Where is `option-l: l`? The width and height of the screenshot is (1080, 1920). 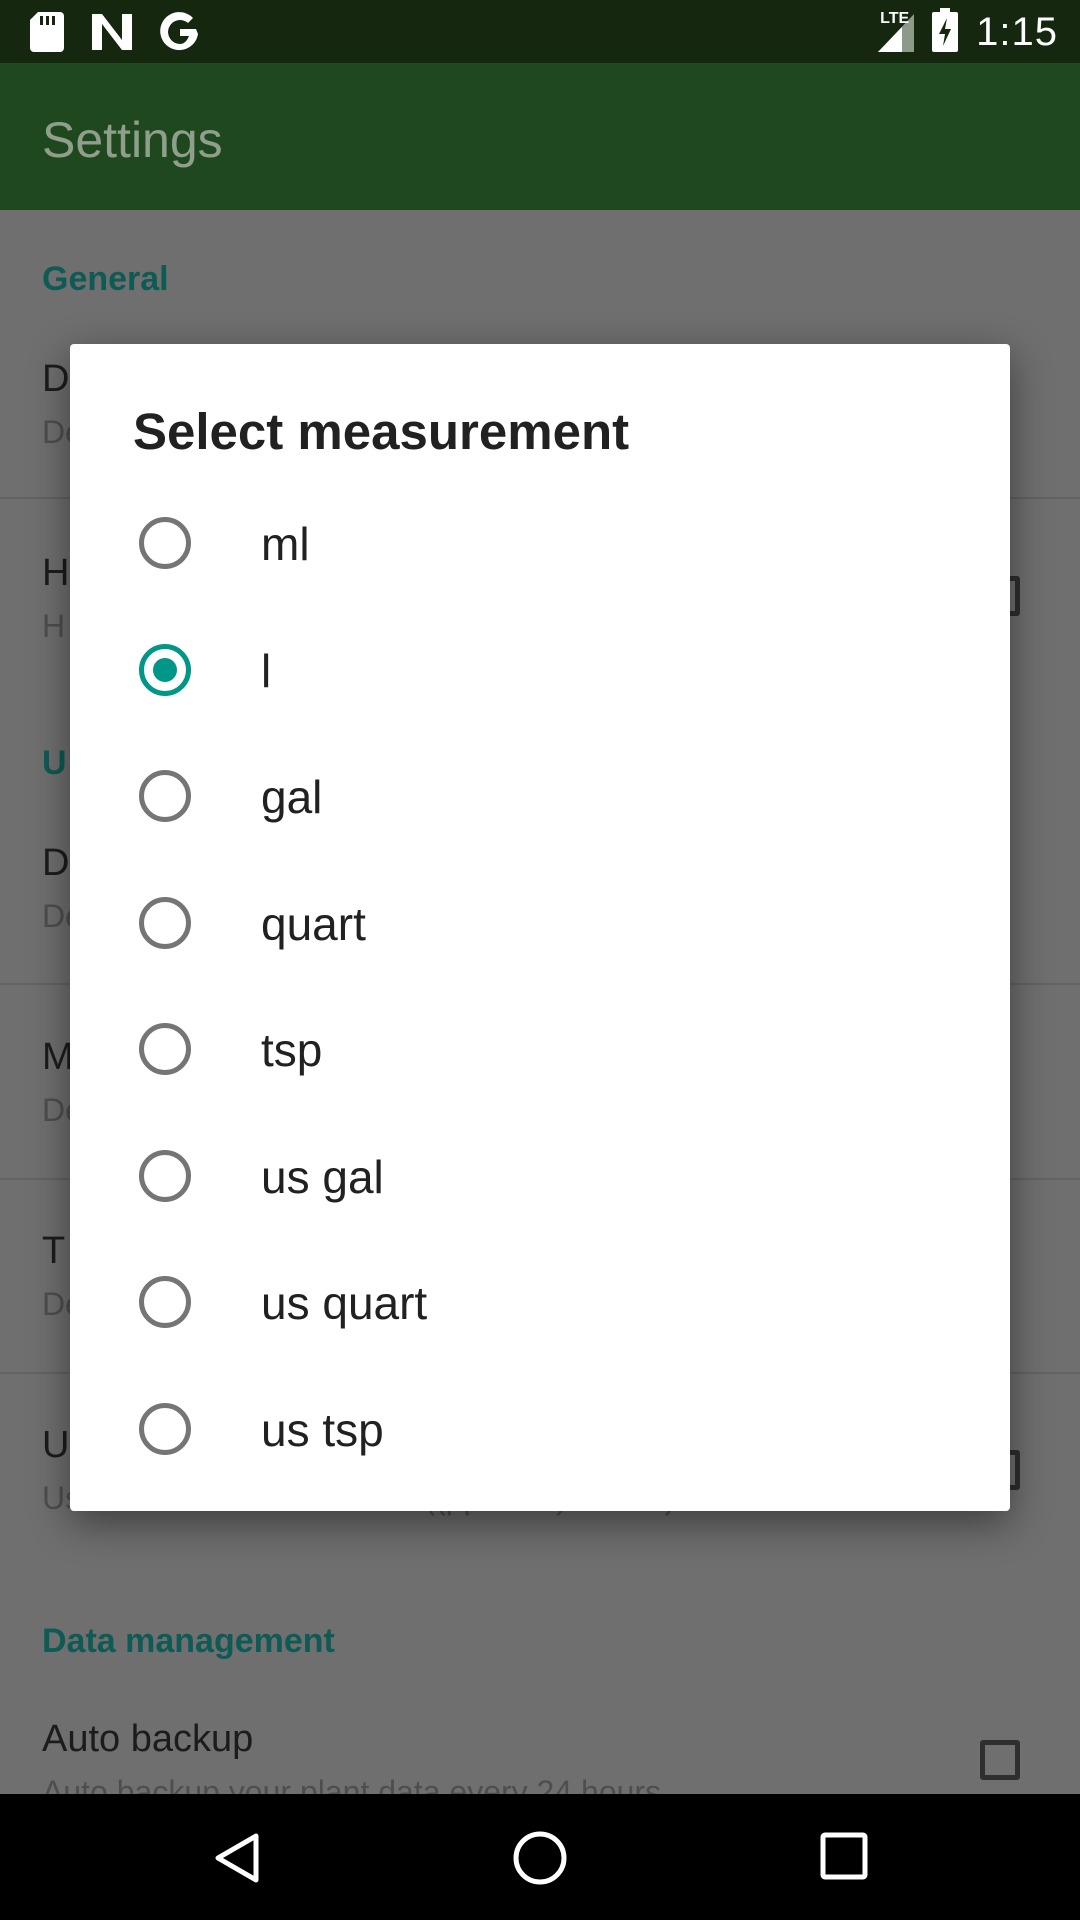 option-l: l is located at coordinates (540, 669).